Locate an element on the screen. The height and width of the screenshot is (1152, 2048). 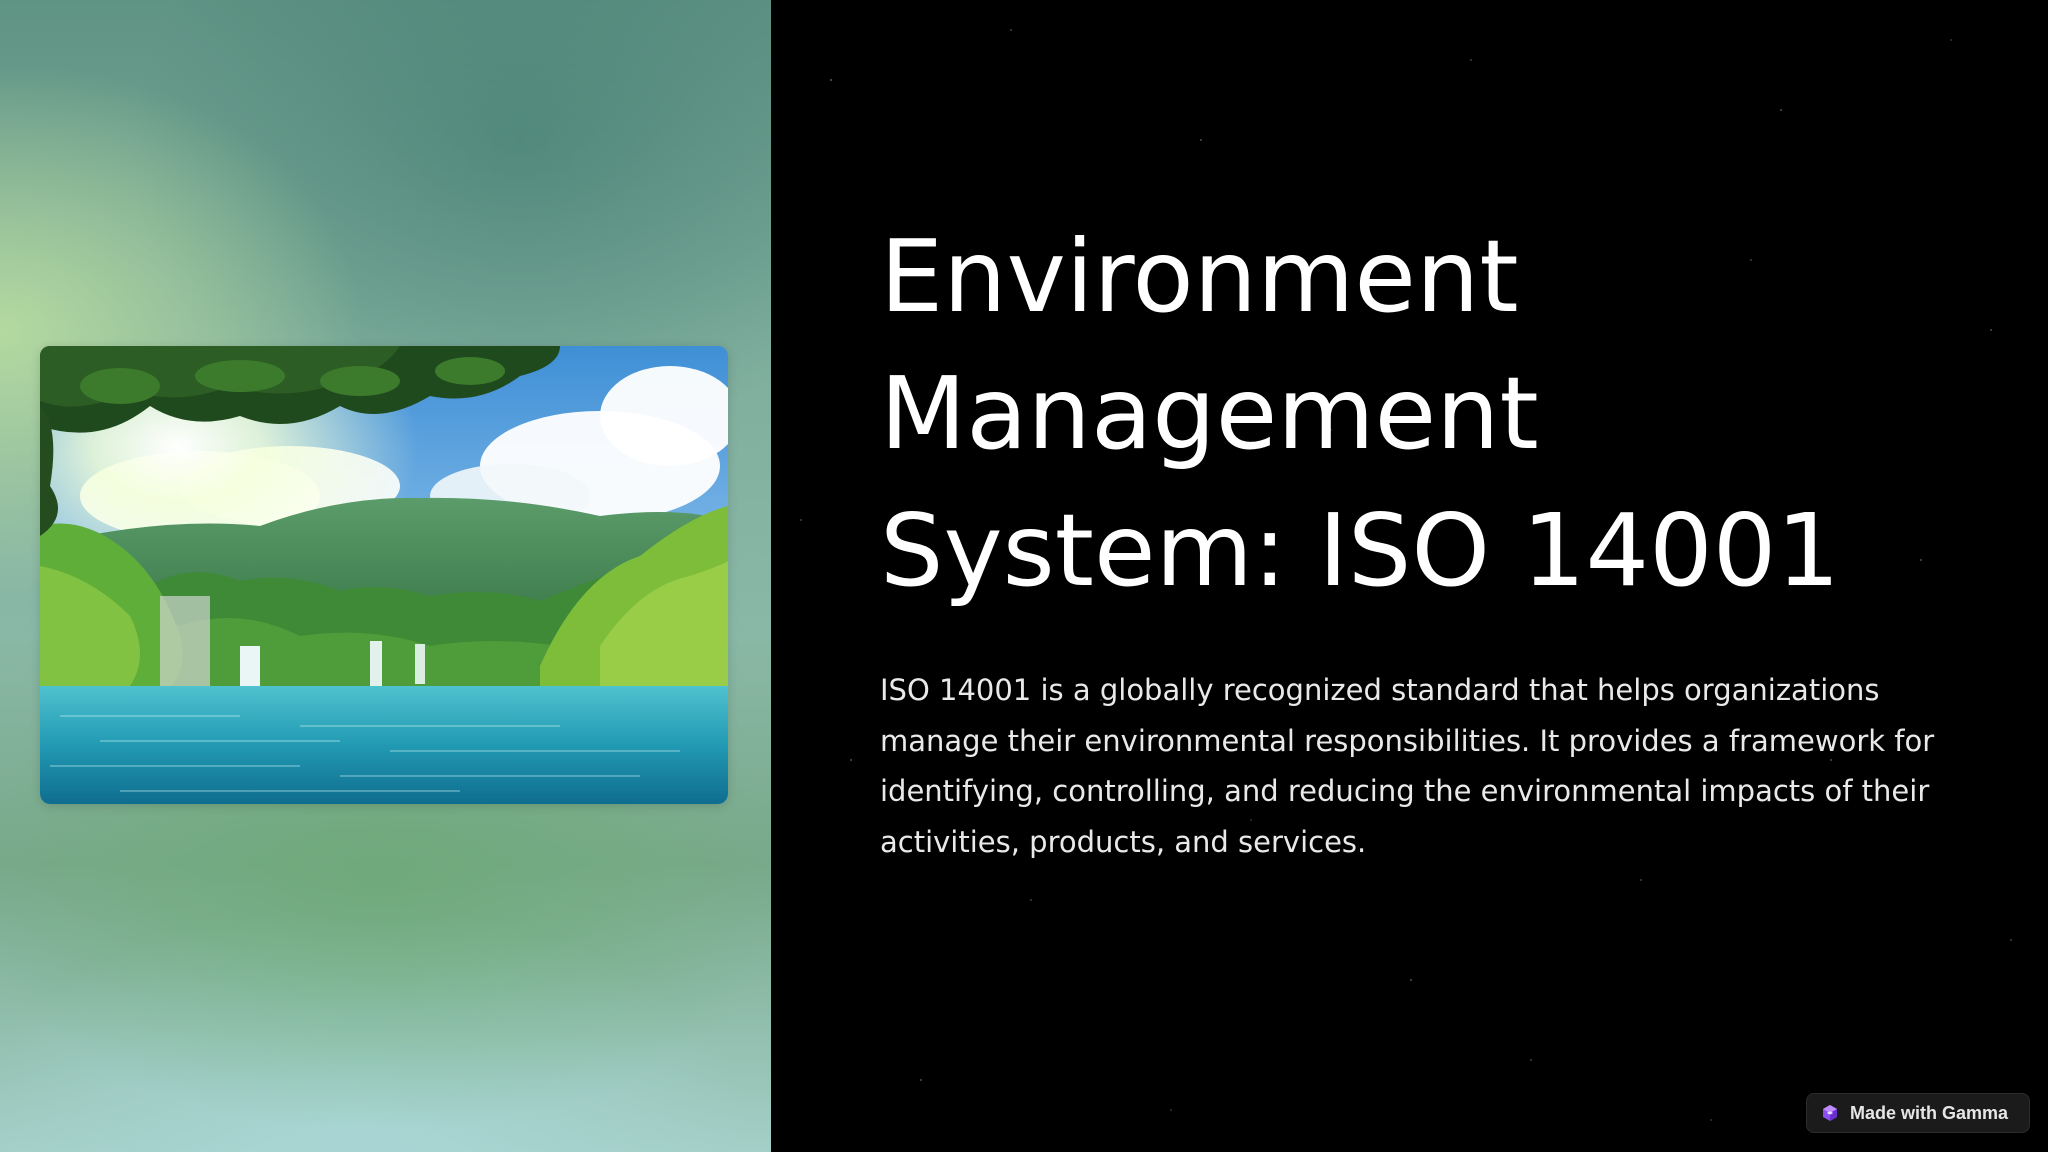
badge-label: Made with Gamma is located at coordinates (1929, 1112).